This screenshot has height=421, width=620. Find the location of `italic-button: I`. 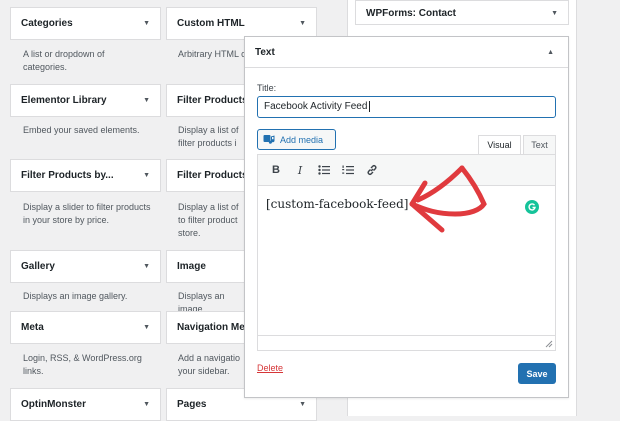

italic-button: I is located at coordinates (300, 170).